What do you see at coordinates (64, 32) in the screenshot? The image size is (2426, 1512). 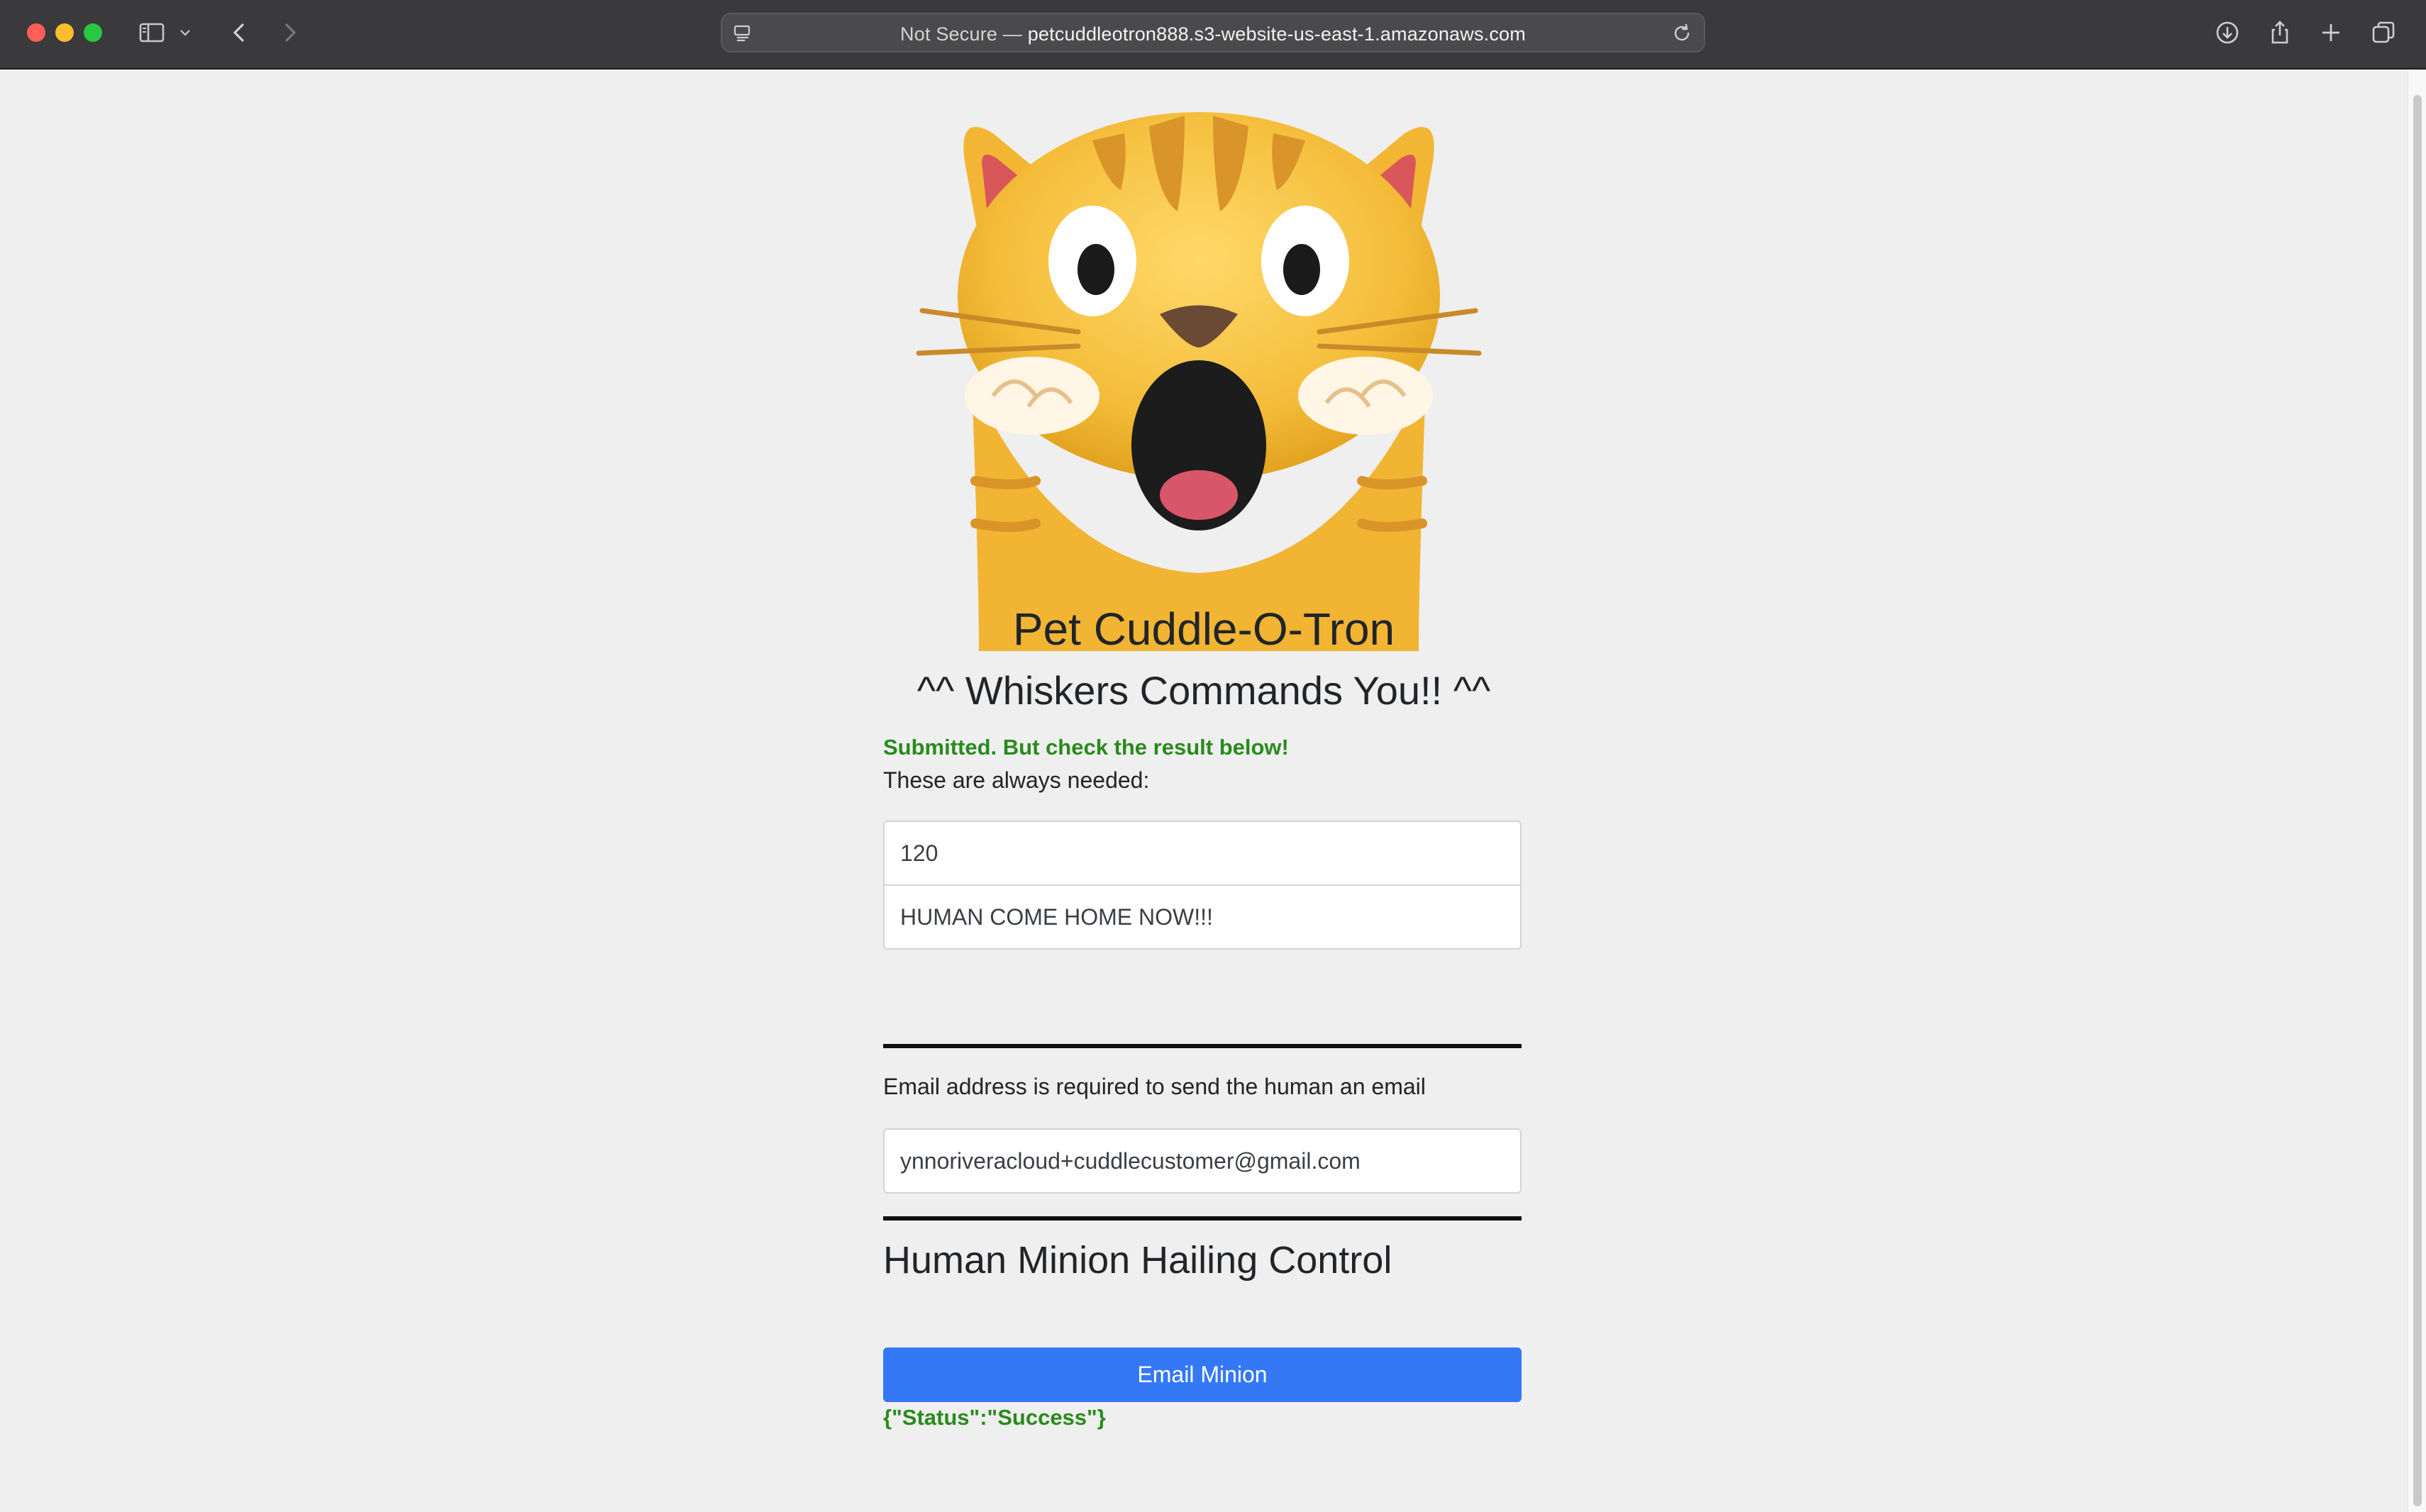 I see `minimize-window-button` at bounding box center [64, 32].